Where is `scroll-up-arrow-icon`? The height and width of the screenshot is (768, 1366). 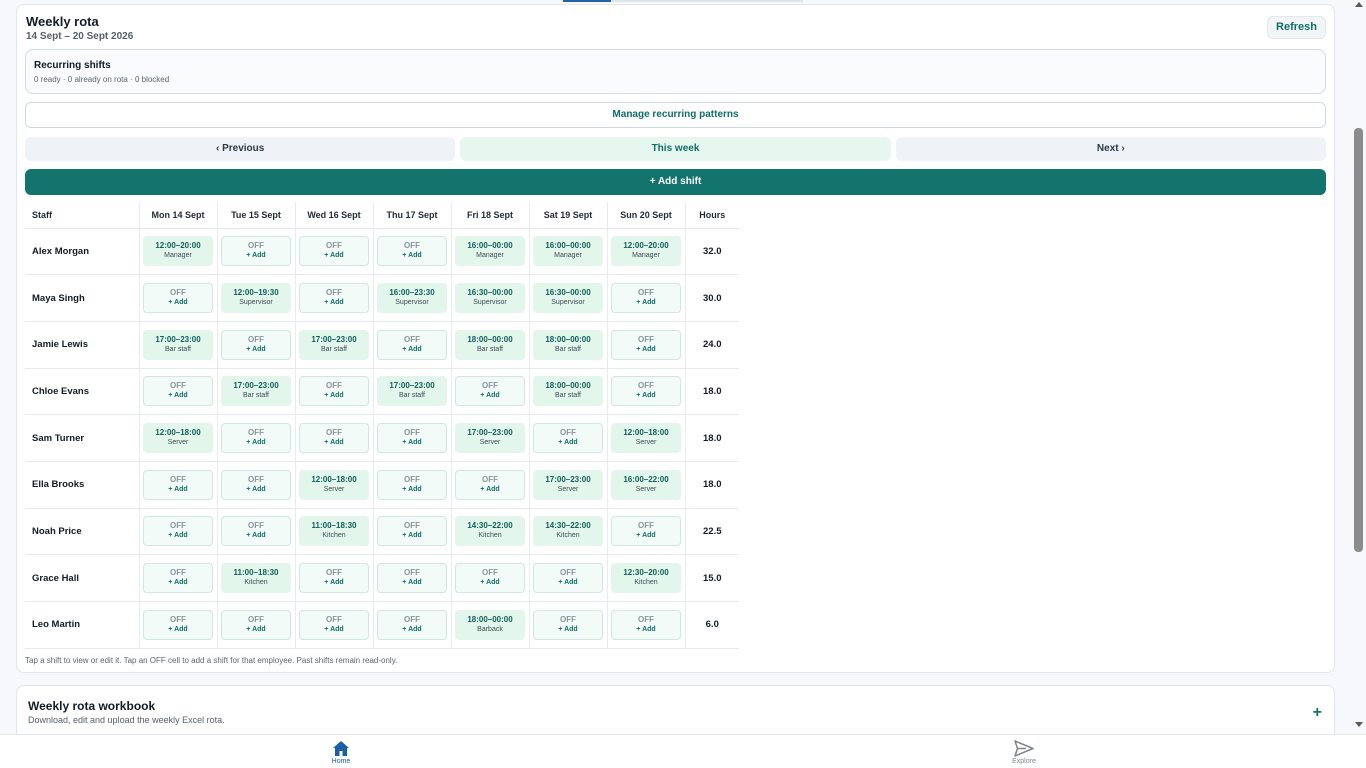 scroll-up-arrow-icon is located at coordinates (1359, 4).